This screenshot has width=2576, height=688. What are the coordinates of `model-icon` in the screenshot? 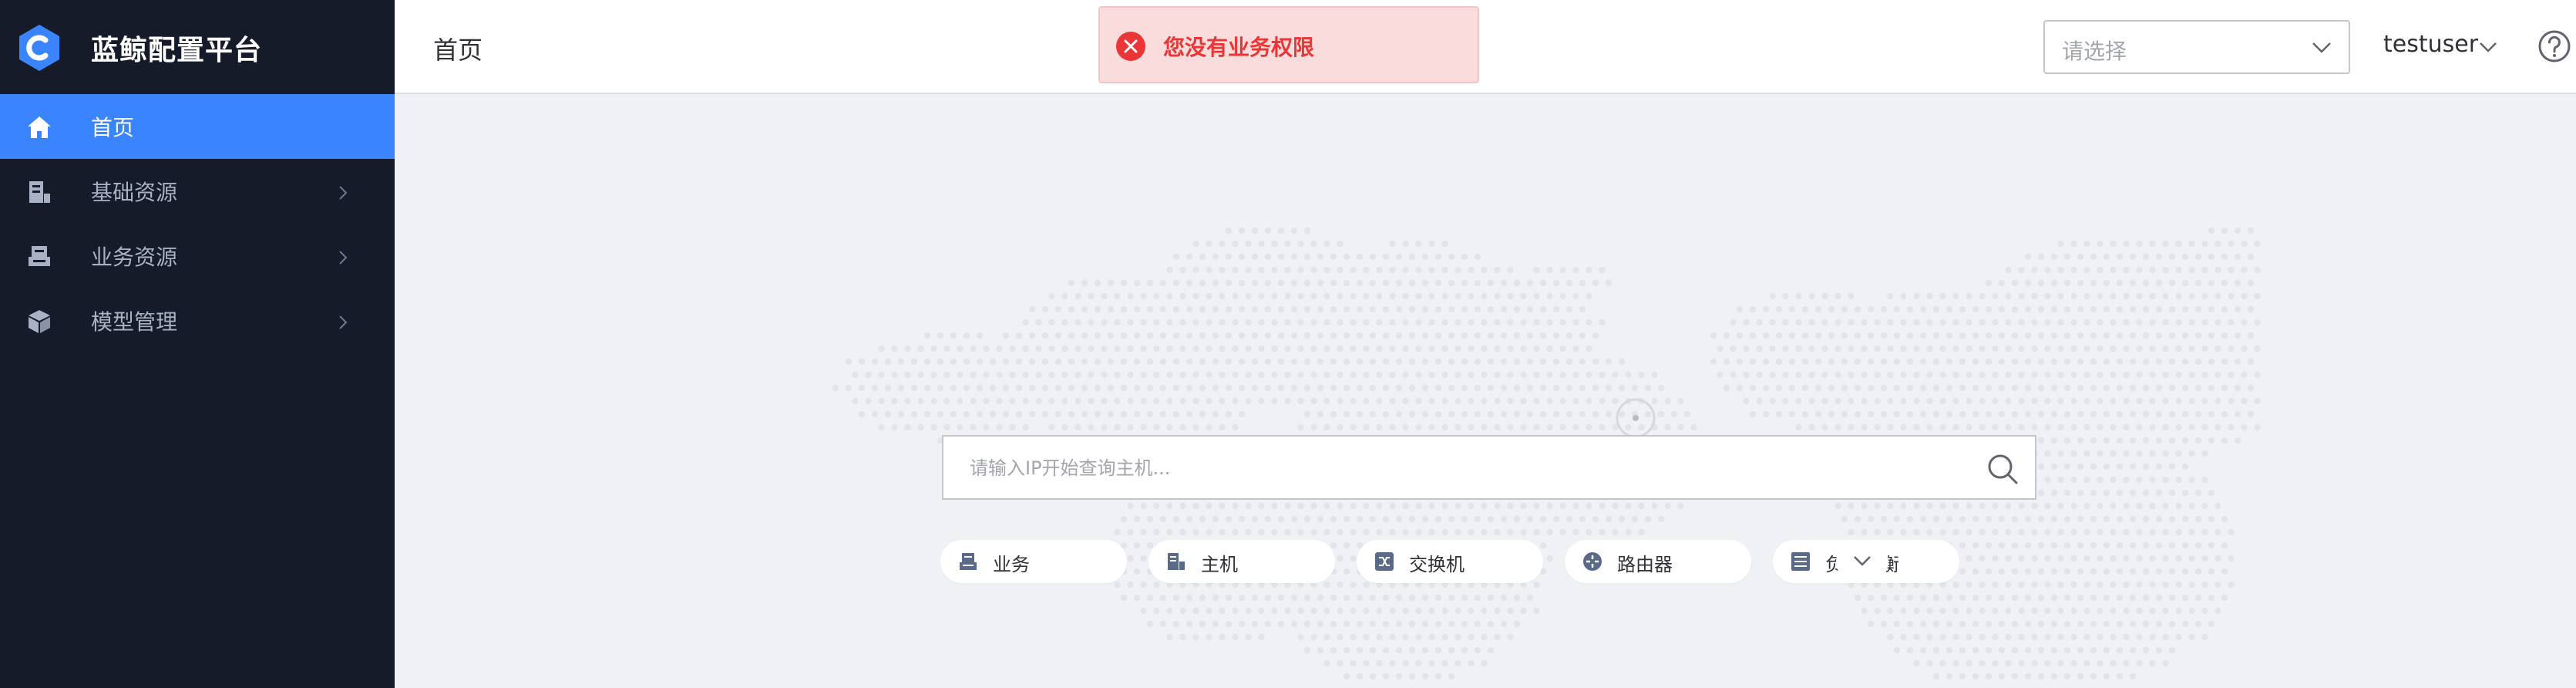 It's located at (39, 321).